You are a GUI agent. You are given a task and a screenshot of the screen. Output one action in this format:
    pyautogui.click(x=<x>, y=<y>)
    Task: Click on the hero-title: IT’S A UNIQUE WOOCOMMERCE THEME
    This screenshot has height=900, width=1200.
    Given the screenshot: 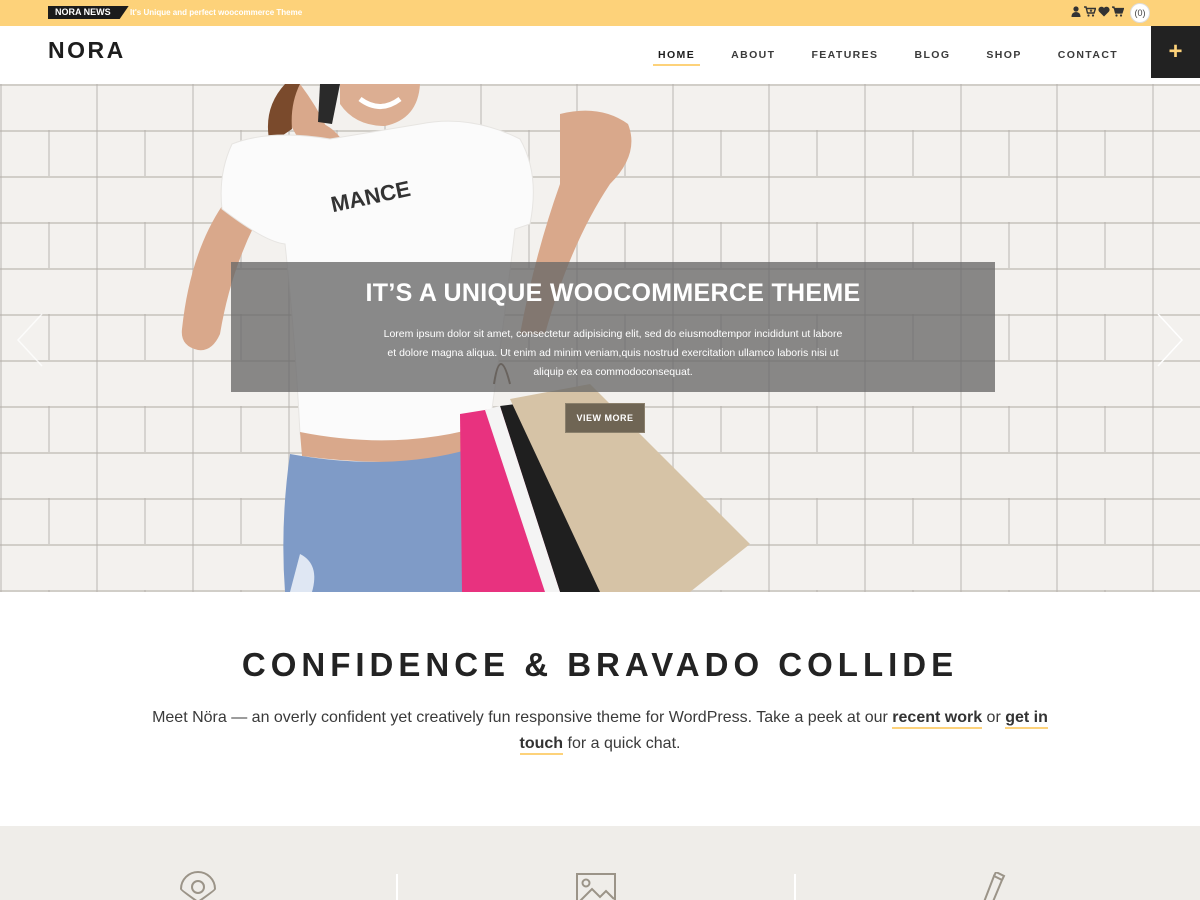 What is the action you would take?
    pyautogui.click(x=613, y=293)
    